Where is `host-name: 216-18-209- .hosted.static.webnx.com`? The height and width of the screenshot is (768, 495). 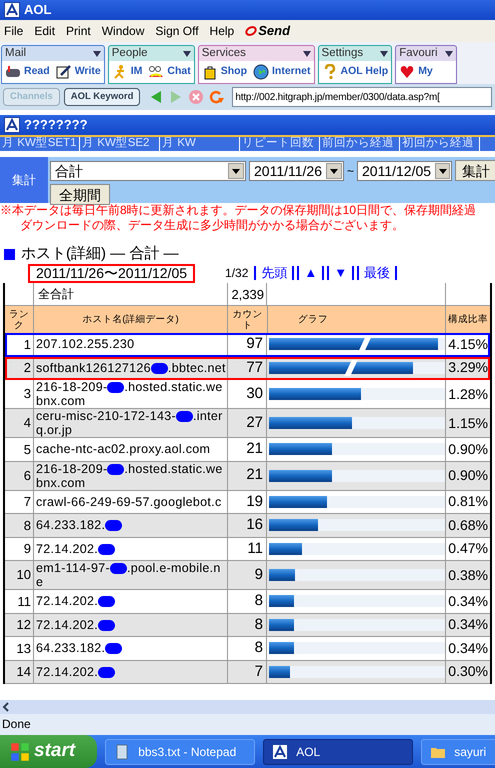 host-name: 216-18-209- .hosted.static.webnx.com is located at coordinates (130, 476).